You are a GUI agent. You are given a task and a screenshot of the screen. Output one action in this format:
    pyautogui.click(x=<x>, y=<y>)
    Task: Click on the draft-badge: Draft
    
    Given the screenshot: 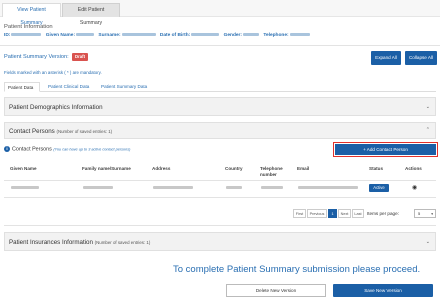 What is the action you would take?
    pyautogui.click(x=80, y=57)
    